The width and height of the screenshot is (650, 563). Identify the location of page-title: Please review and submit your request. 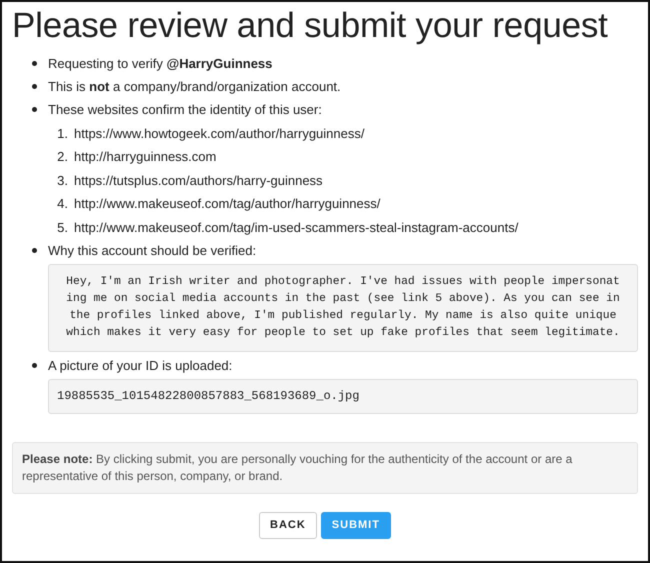
(310, 26).